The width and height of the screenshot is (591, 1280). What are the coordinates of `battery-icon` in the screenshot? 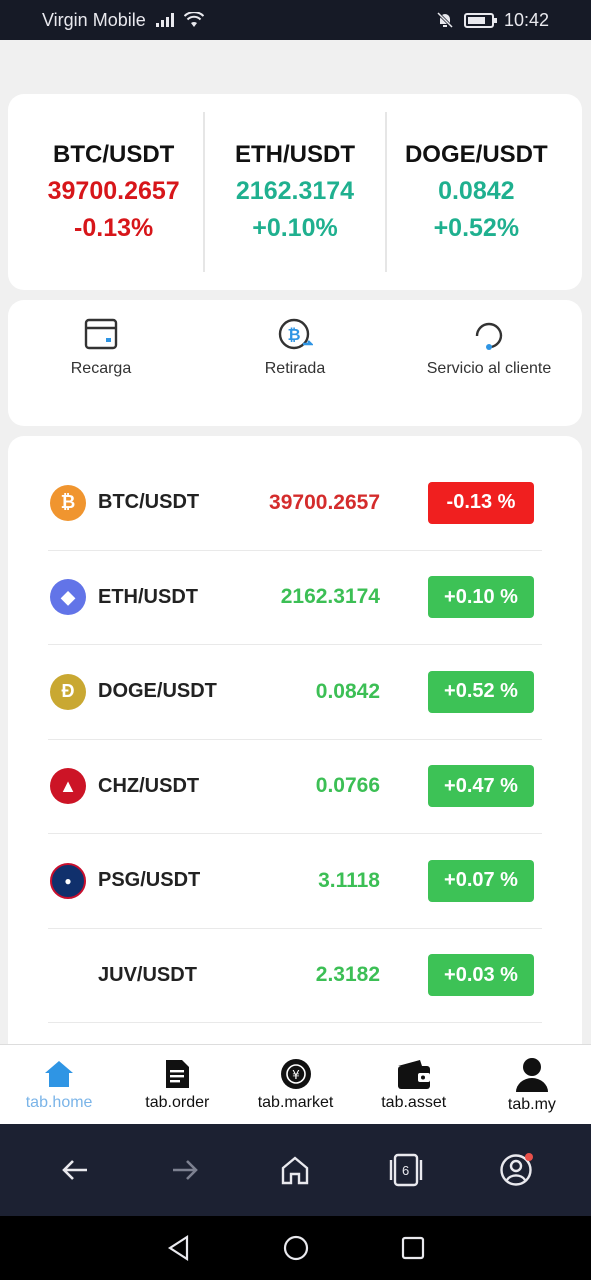 It's located at (480, 20).